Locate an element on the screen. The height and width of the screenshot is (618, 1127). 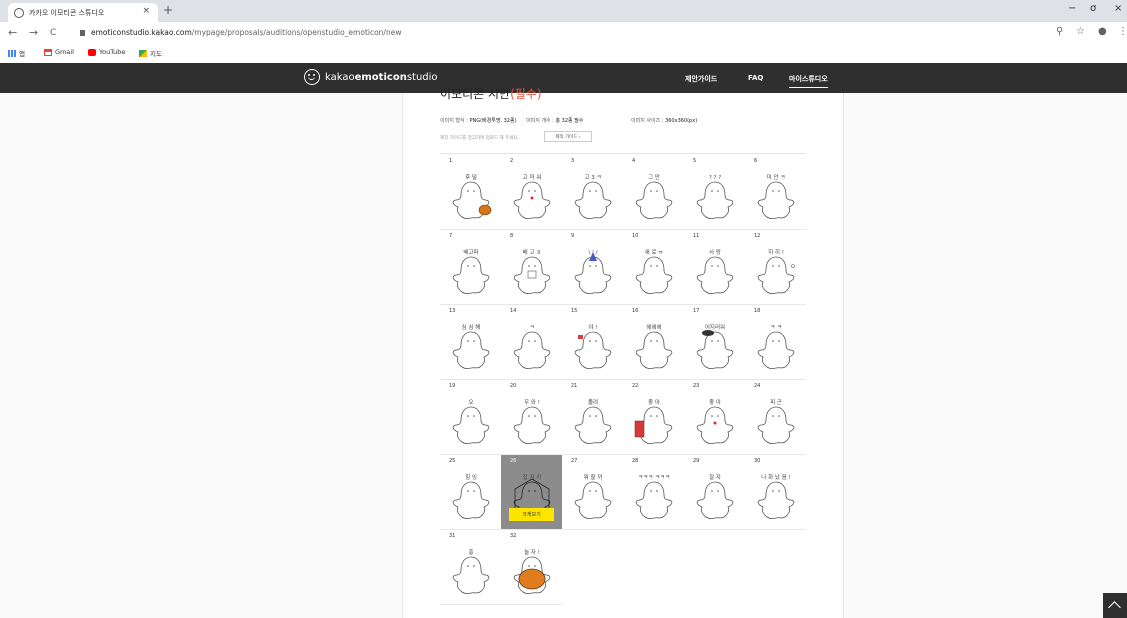
bookmark-maps: 지도 is located at coordinates (150, 53).